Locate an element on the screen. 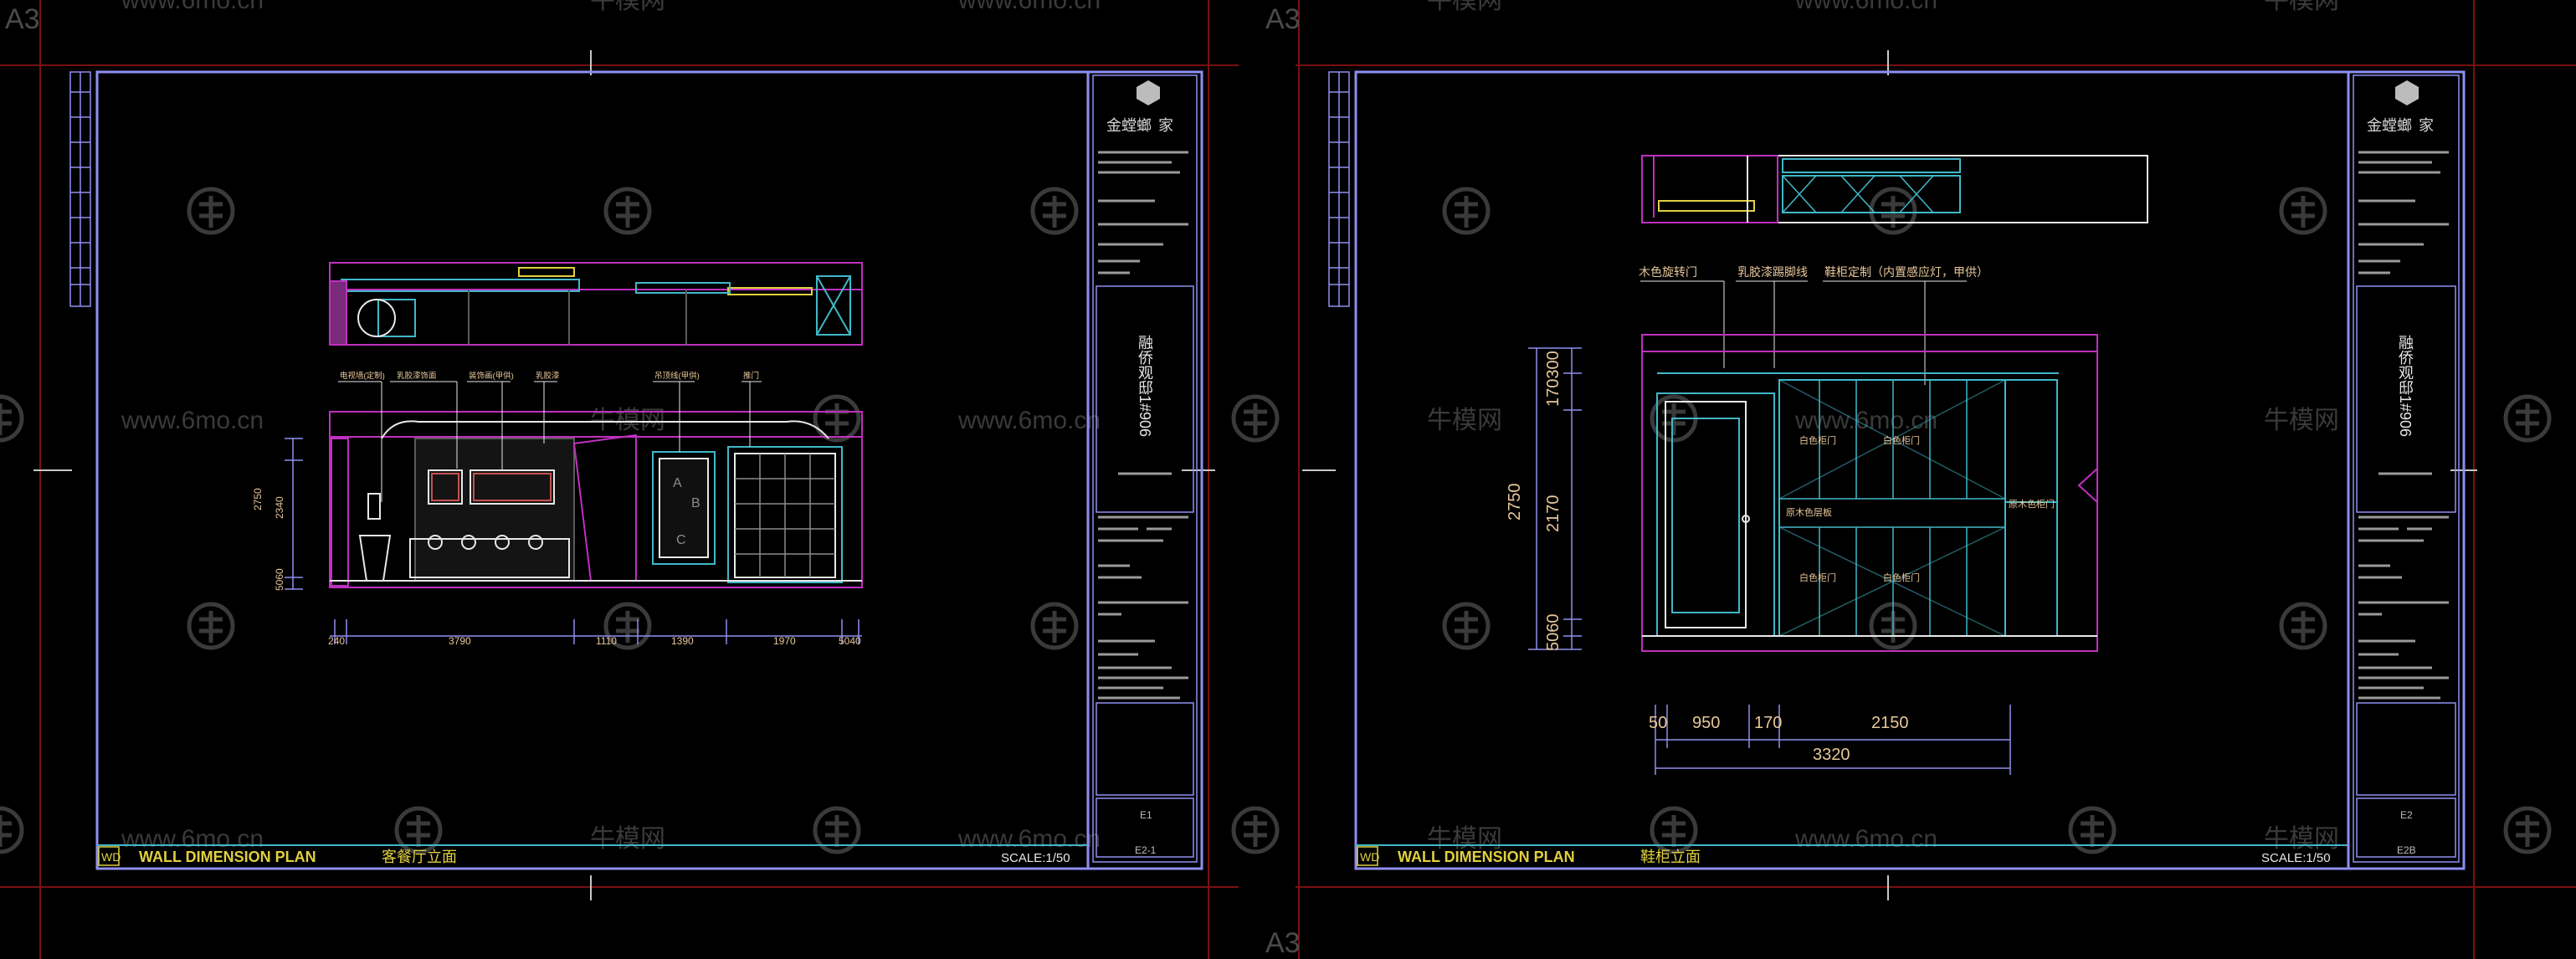  cabinet-label: 原木色层板 is located at coordinates (1809, 512).